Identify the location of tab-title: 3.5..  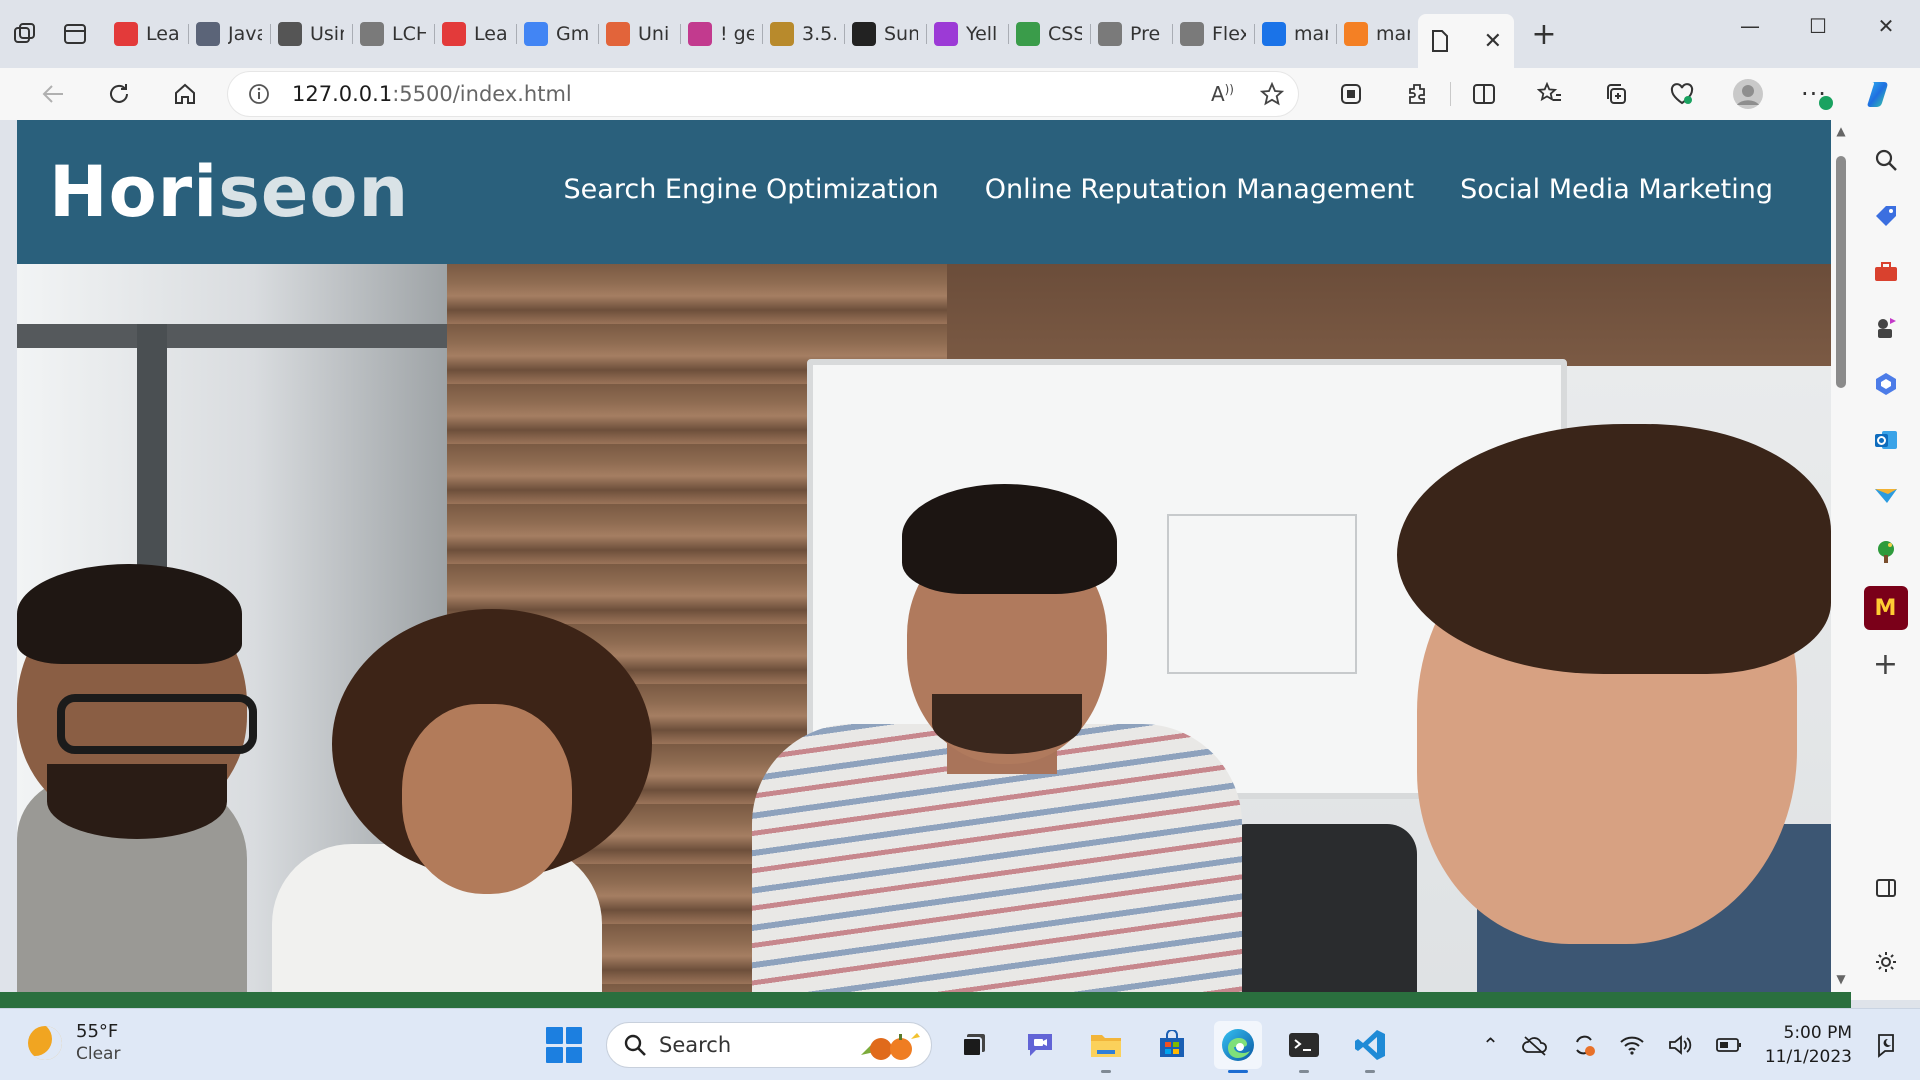
(819, 34).